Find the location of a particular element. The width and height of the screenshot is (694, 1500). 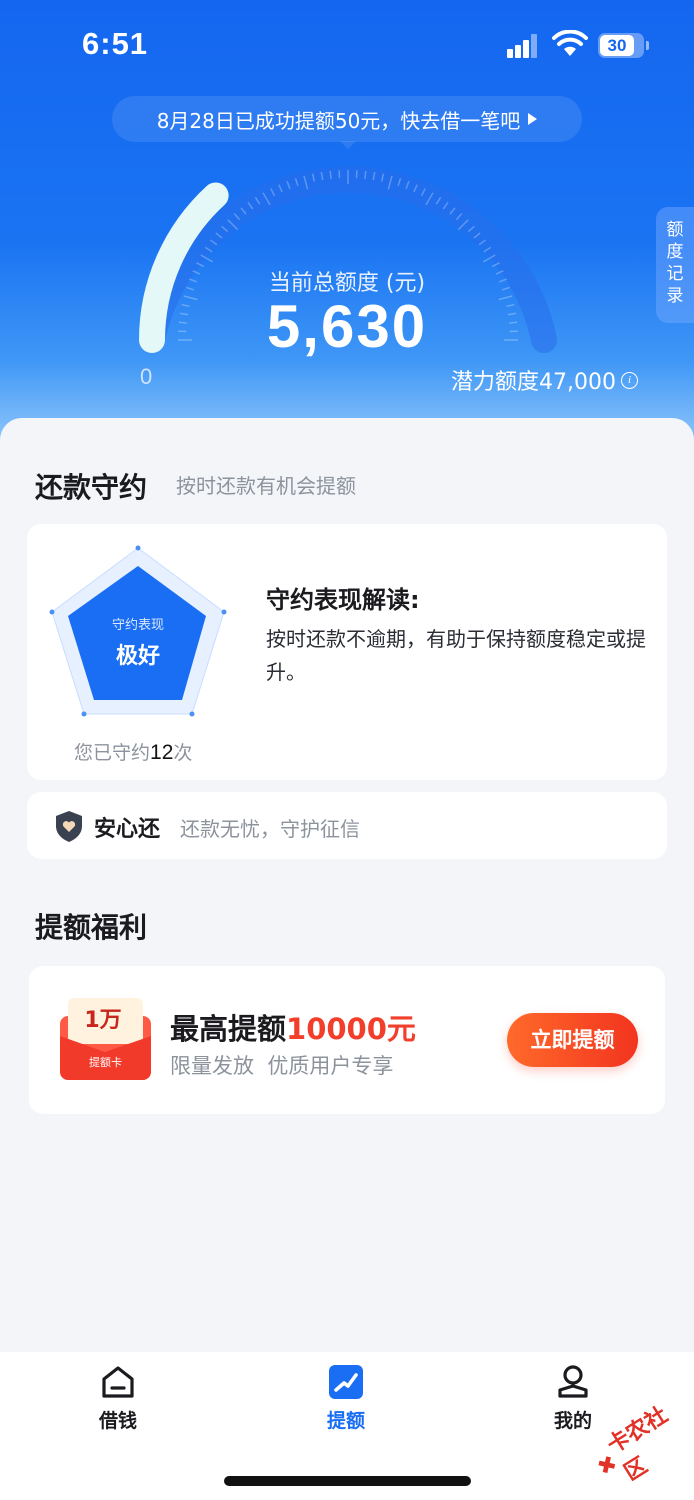

battery-level: 30 is located at coordinates (617, 45).